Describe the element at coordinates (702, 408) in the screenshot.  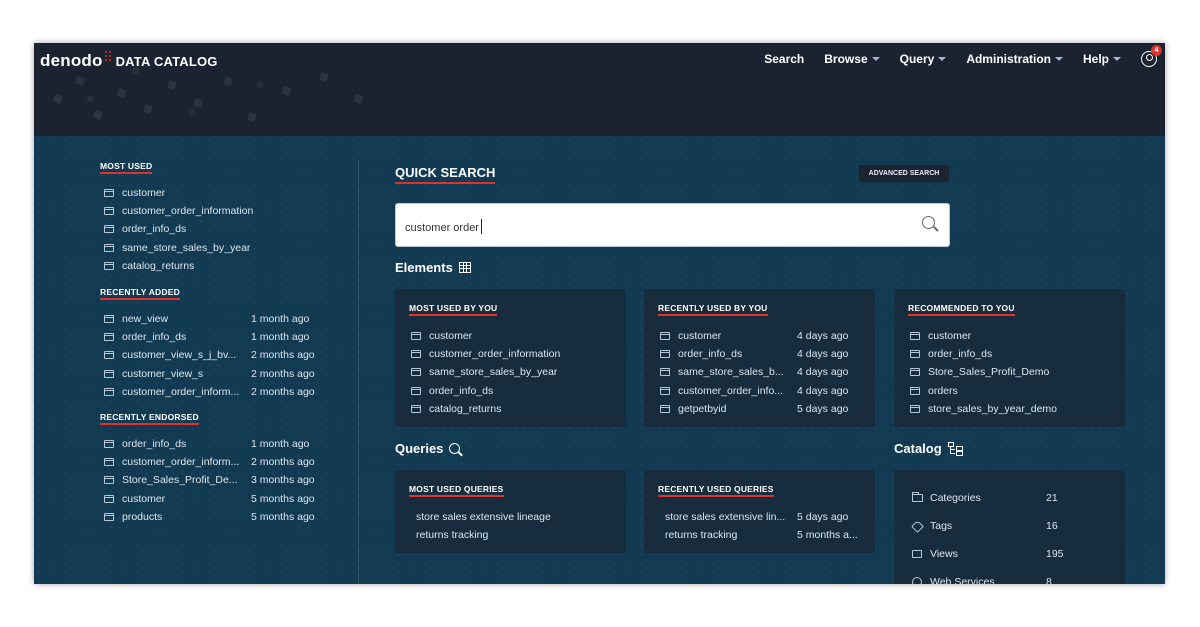
I see `item-name: getpetbyid` at that location.